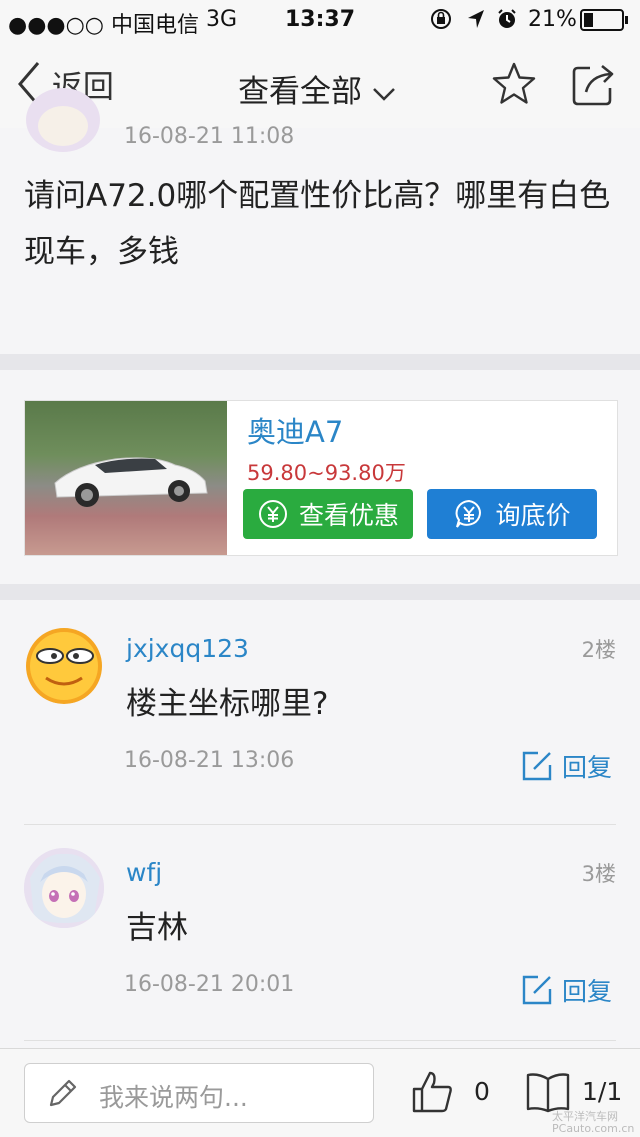  What do you see at coordinates (514, 83) in the screenshot?
I see `star-icon` at bounding box center [514, 83].